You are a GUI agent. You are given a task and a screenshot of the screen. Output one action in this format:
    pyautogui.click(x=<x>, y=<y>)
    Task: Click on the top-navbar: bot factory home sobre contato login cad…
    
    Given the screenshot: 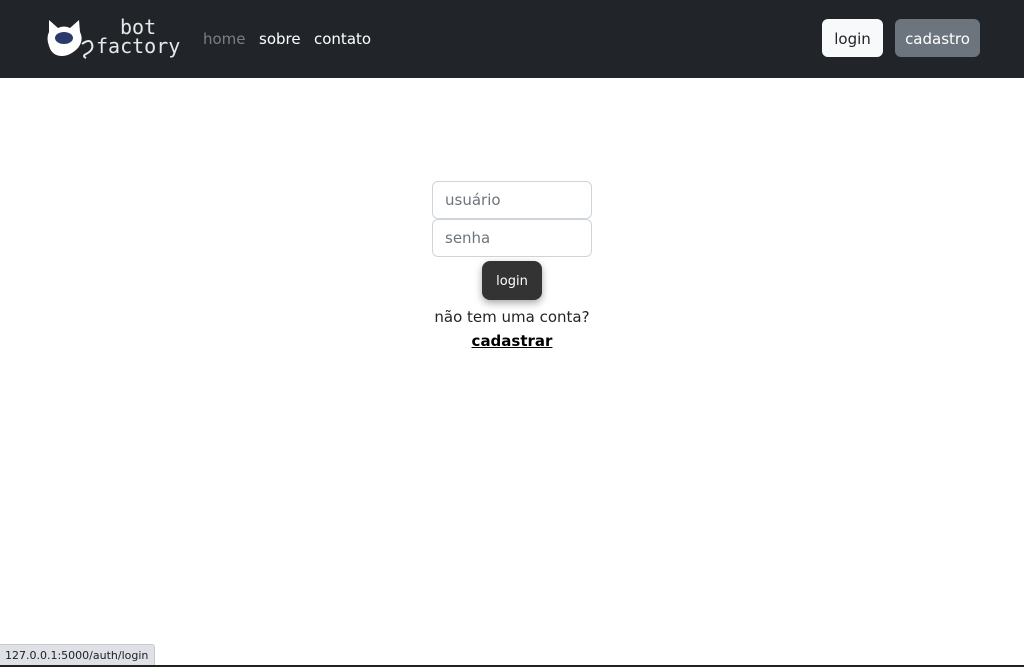 What is the action you would take?
    pyautogui.click(x=512, y=39)
    